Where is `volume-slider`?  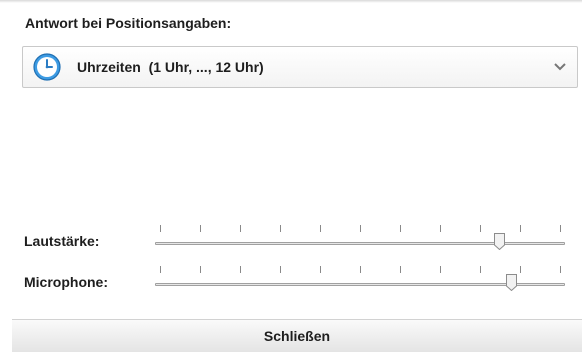 volume-slider is located at coordinates (360, 240).